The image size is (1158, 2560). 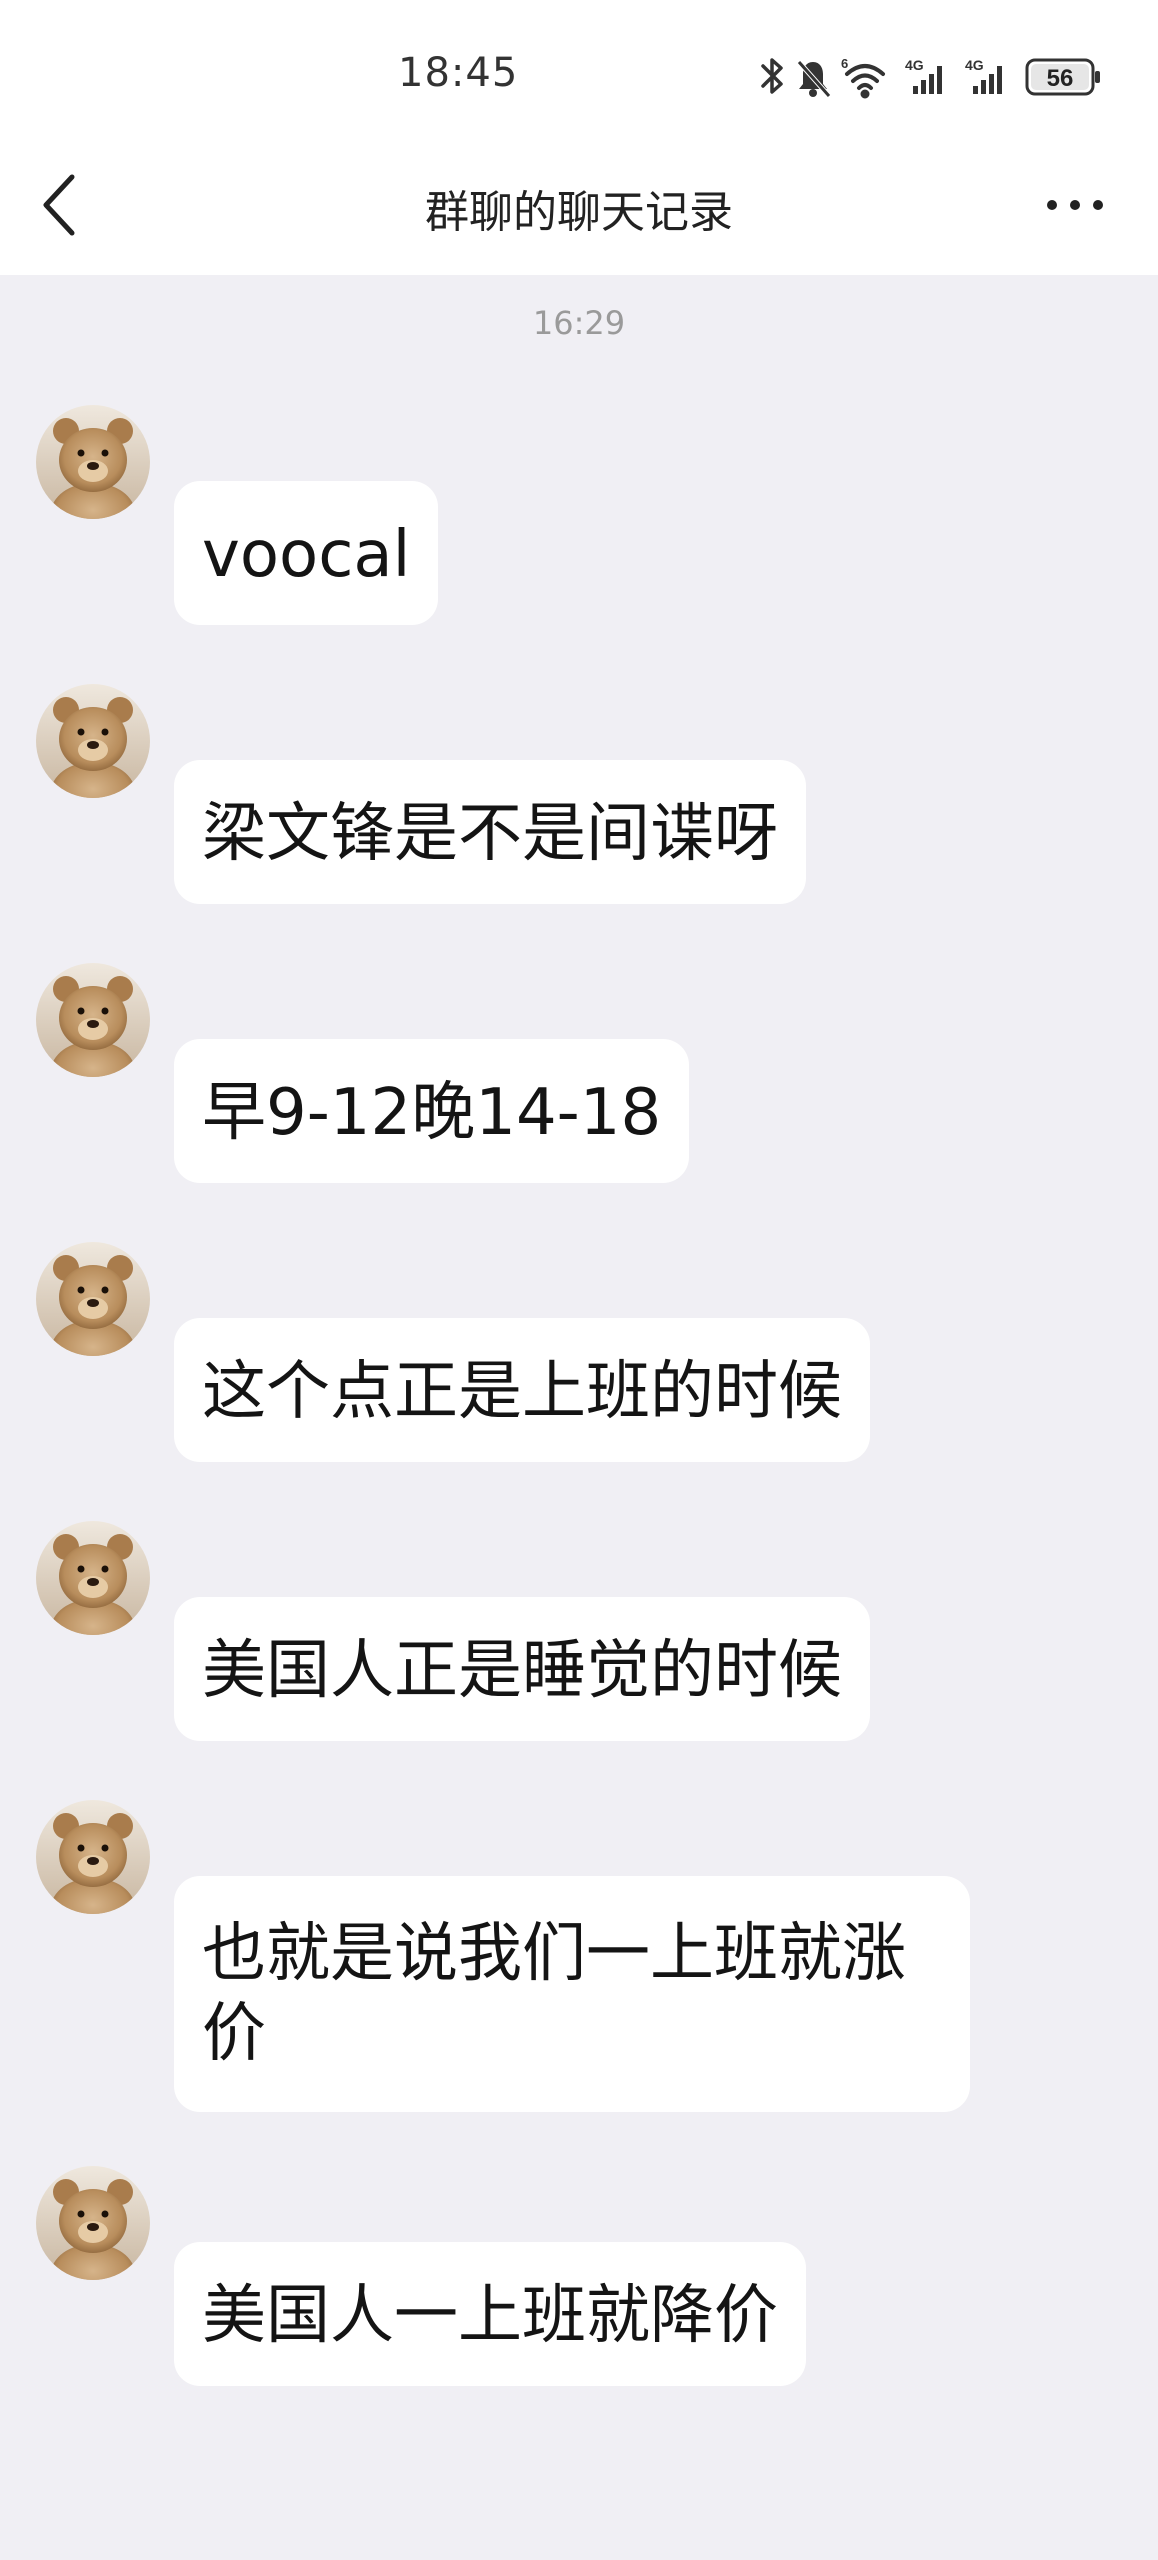 What do you see at coordinates (772, 76) in the screenshot?
I see `bluetooth-icon` at bounding box center [772, 76].